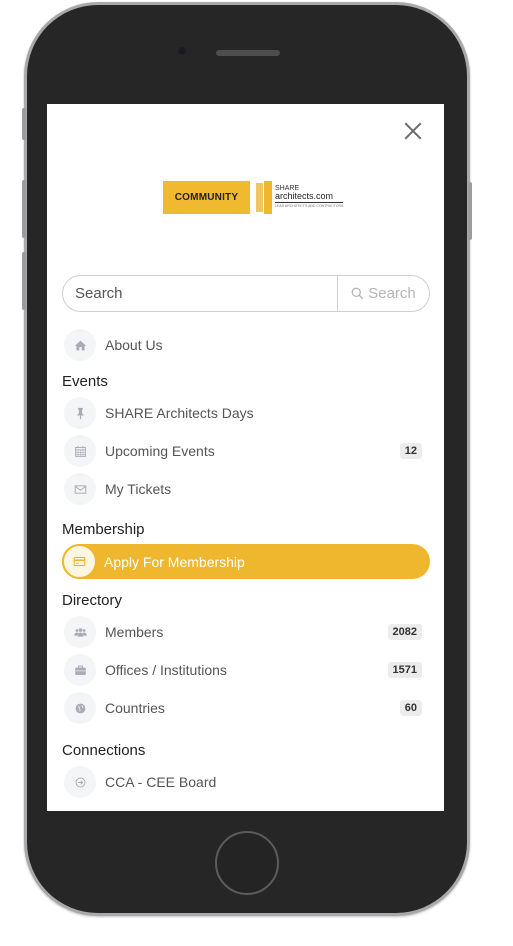 Image resolution: width=513 pixels, height=946 pixels. What do you see at coordinates (80, 708) in the screenshot?
I see `globe-icon` at bounding box center [80, 708].